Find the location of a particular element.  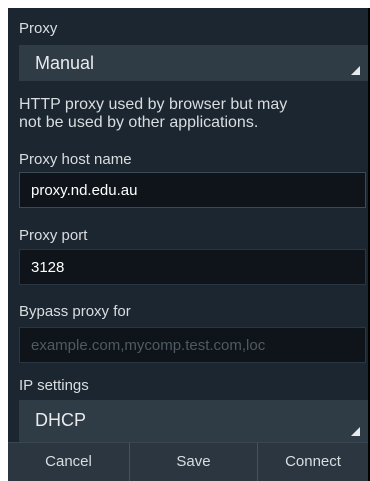

ip-settings-dropdown: DHCP is located at coordinates (193, 421).